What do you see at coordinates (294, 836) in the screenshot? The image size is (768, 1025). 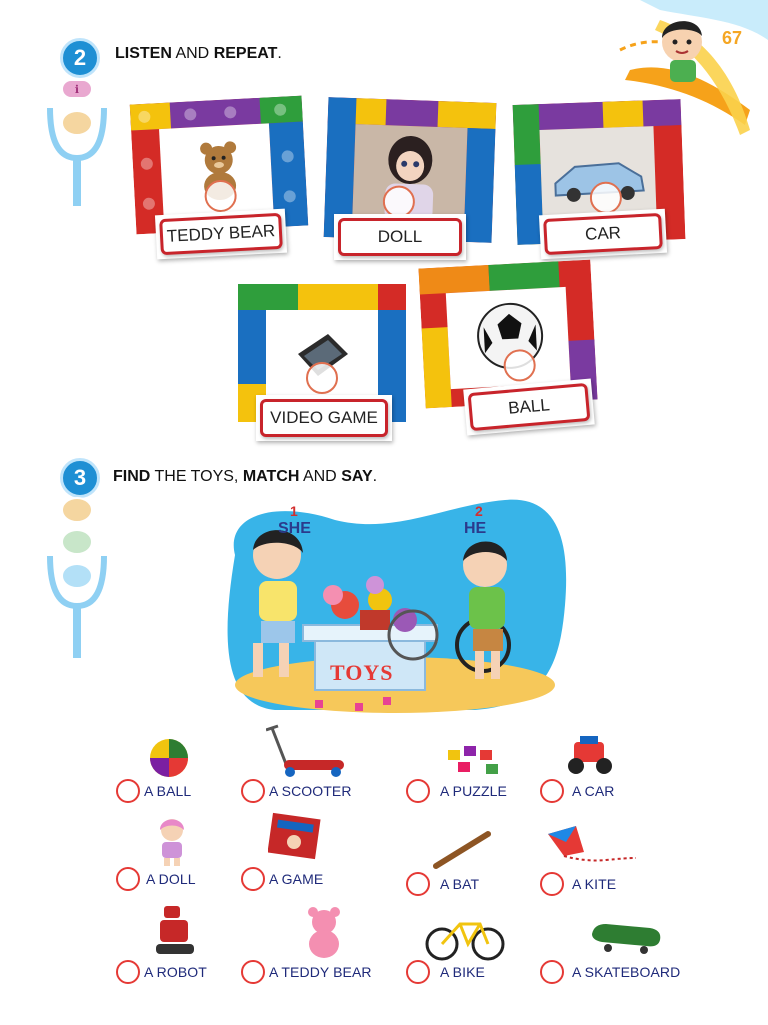 I see `board-game-icon` at bounding box center [294, 836].